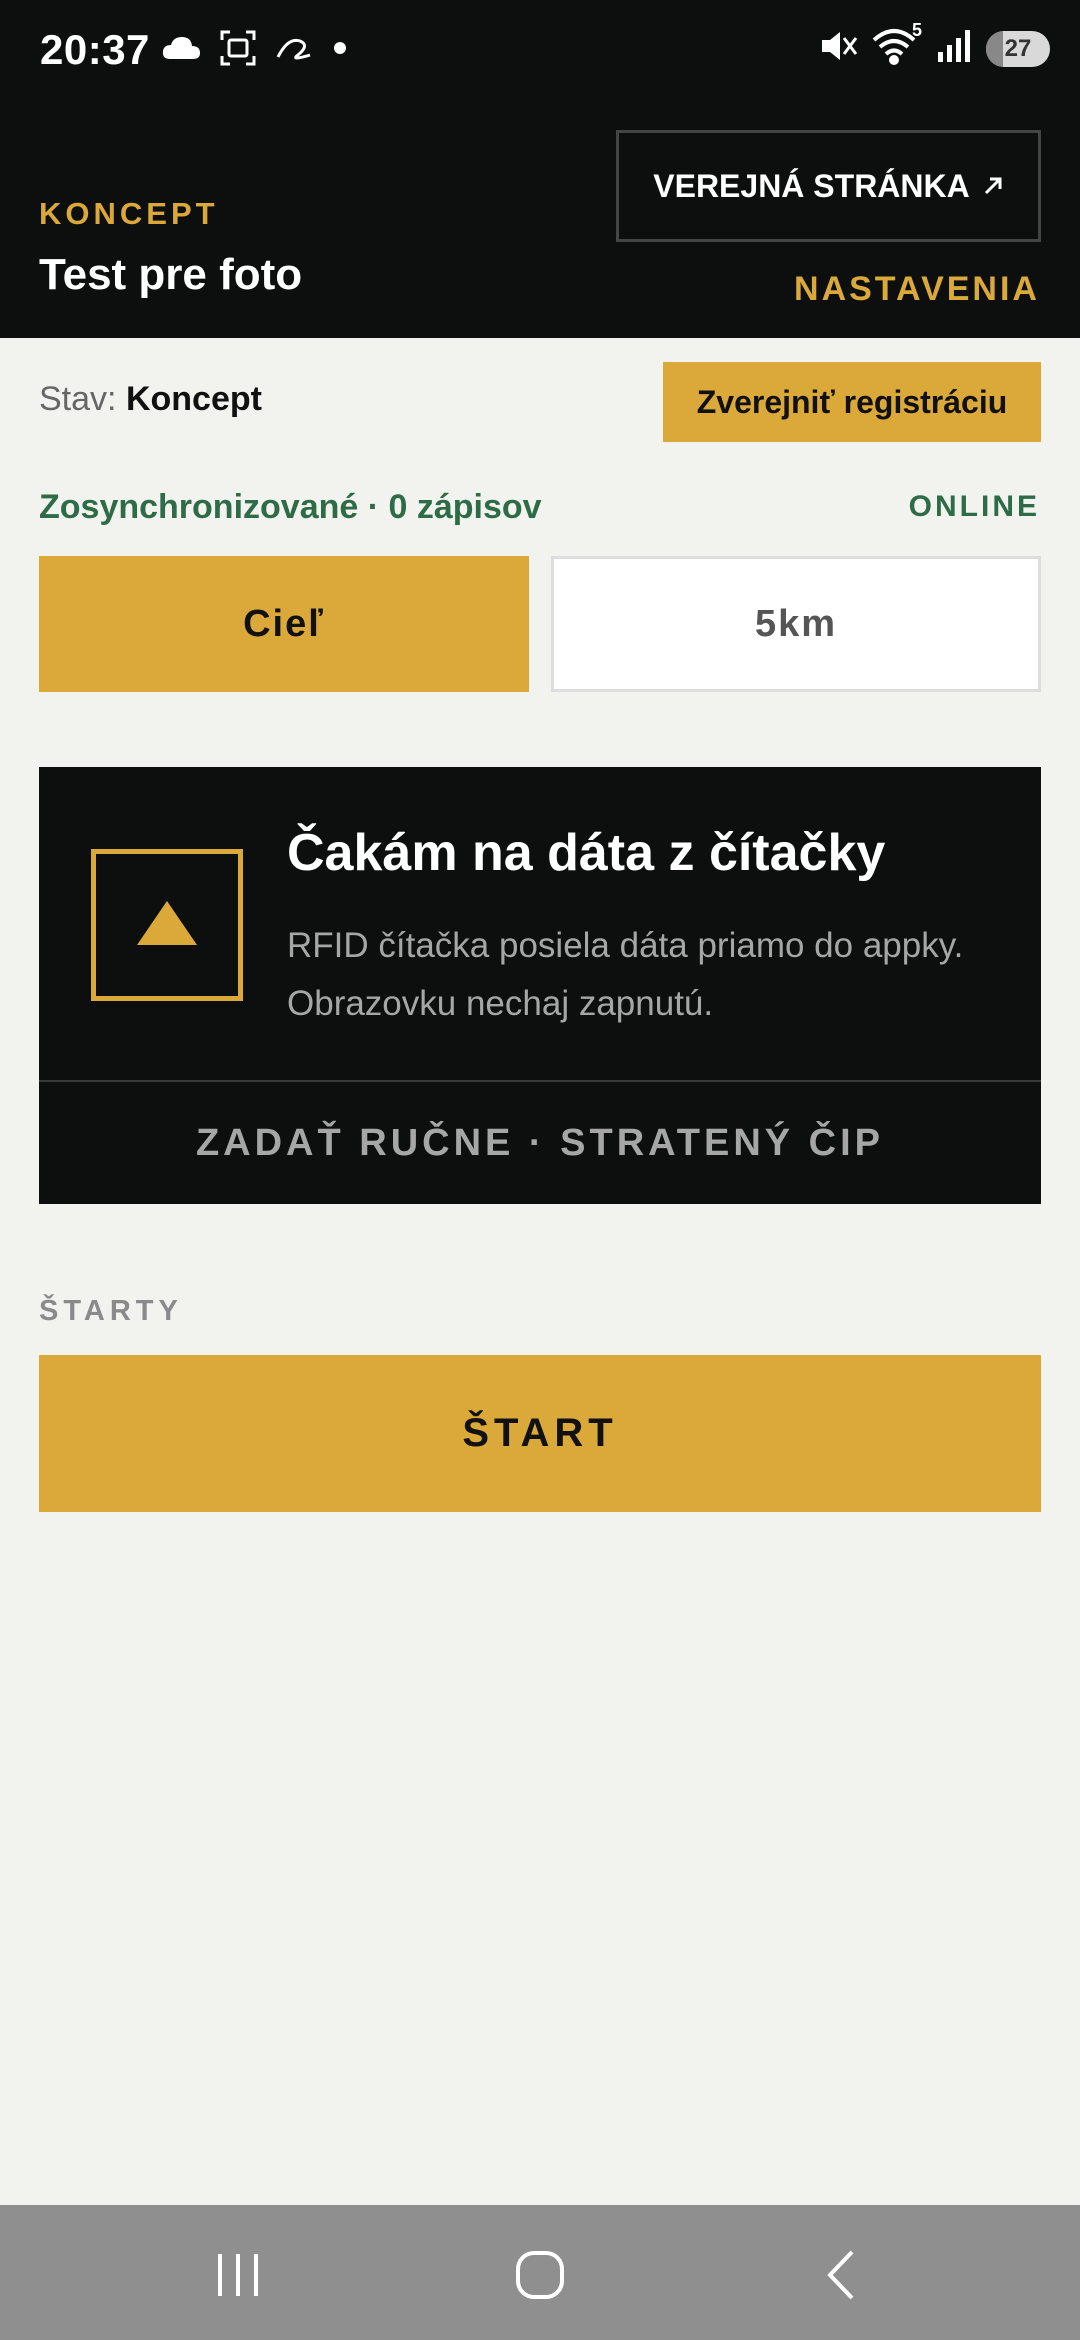 This screenshot has width=1080, height=2340. Describe the element at coordinates (294, 50) in the screenshot. I see `app-icon` at that location.